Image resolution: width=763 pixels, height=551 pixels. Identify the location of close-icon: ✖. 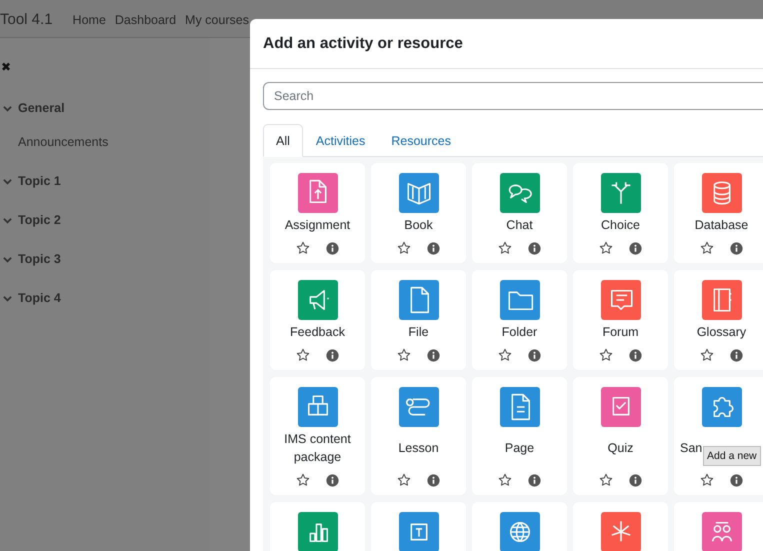
(7, 67).